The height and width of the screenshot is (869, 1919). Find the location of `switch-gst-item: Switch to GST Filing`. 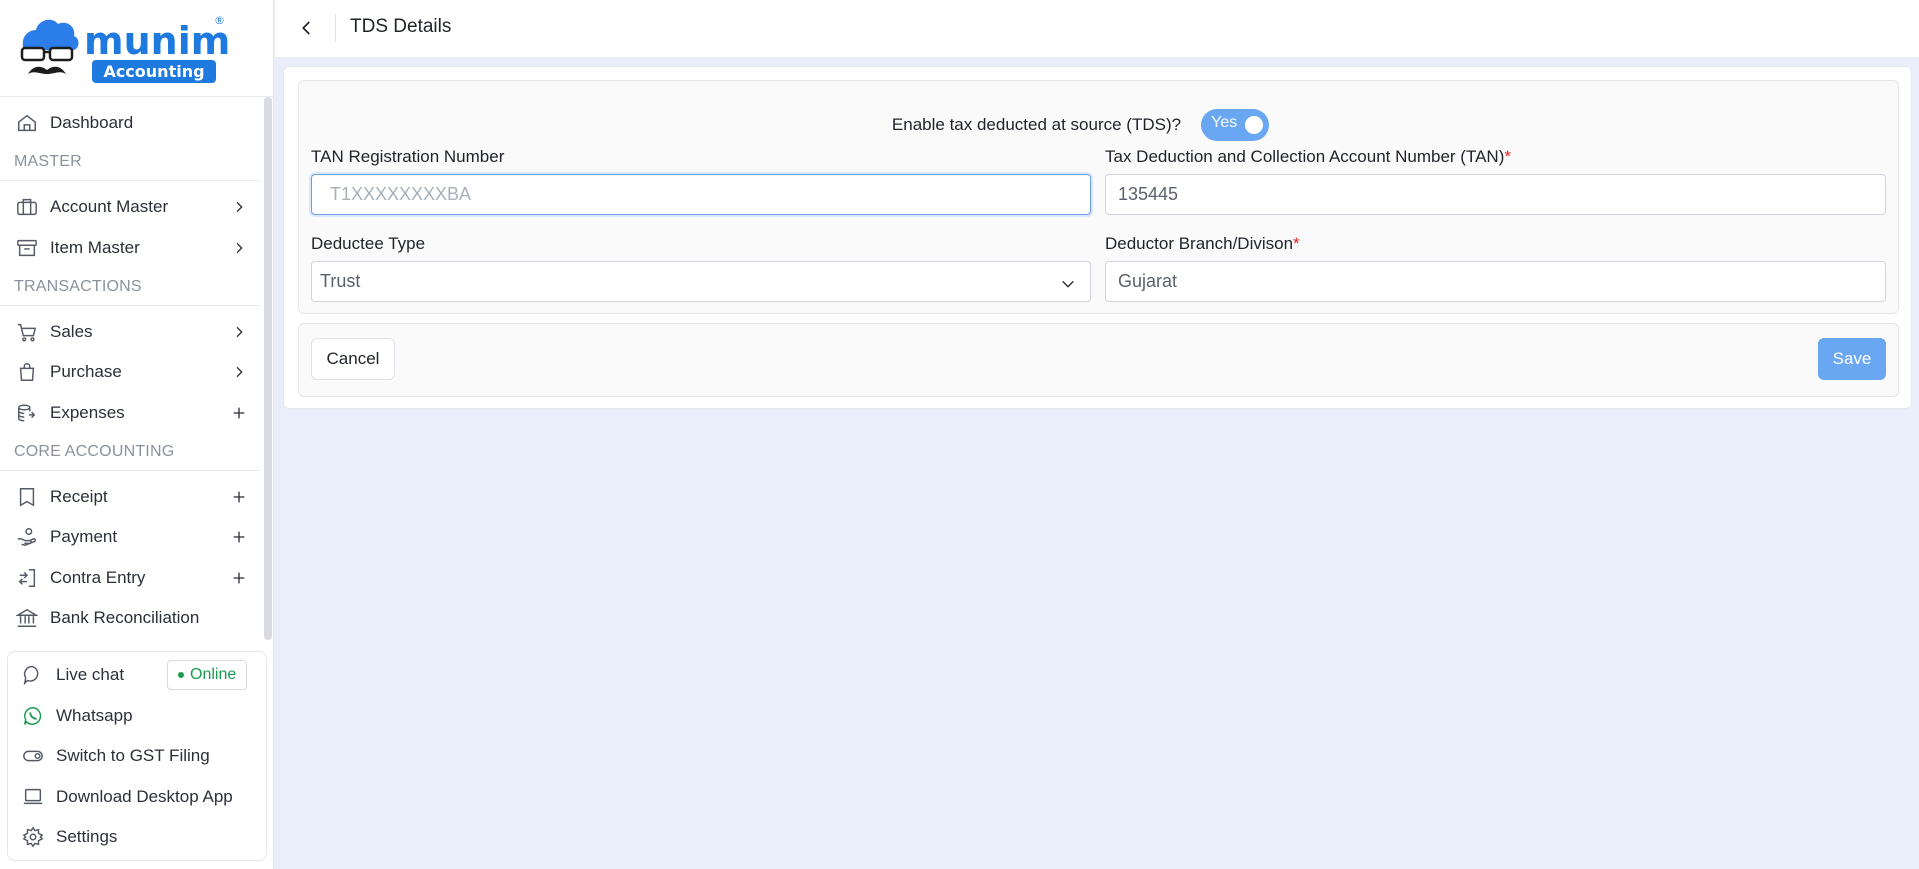

switch-gst-item: Switch to GST Filing is located at coordinates (138, 756).